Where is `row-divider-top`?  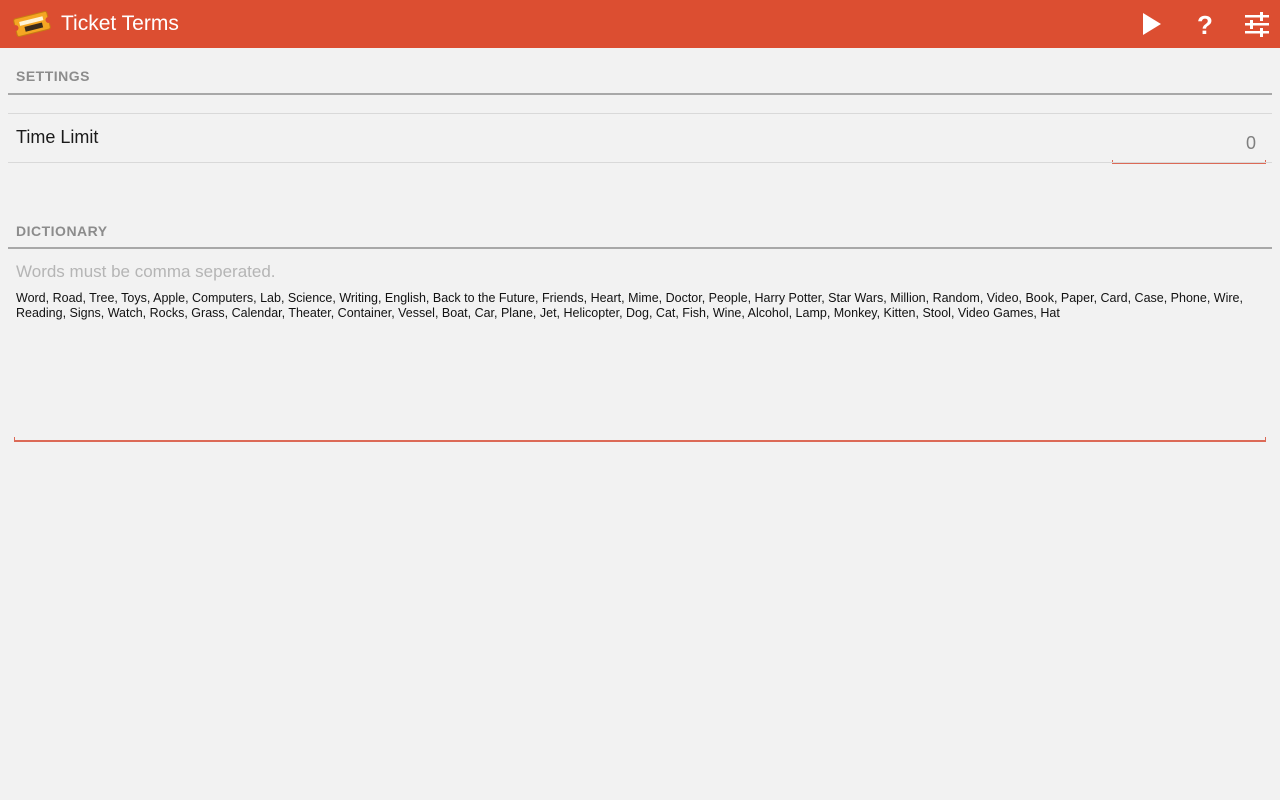 row-divider-top is located at coordinates (640, 113).